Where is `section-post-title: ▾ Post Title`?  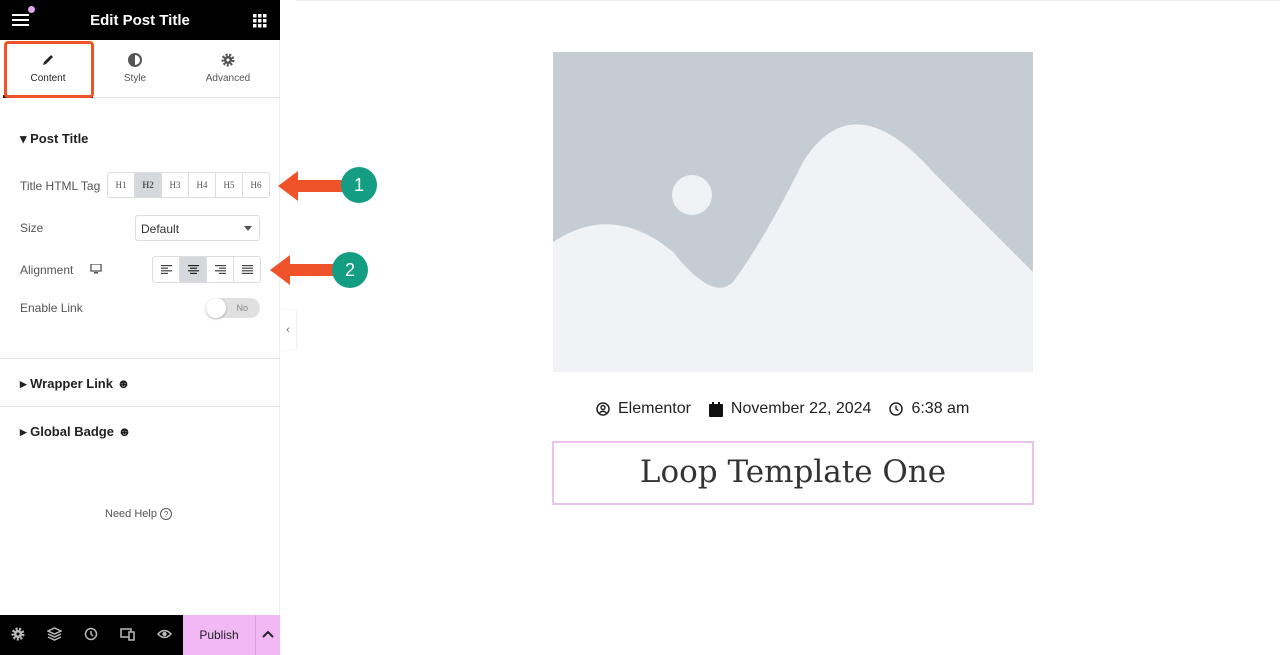 section-post-title: ▾ Post Title is located at coordinates (54, 139).